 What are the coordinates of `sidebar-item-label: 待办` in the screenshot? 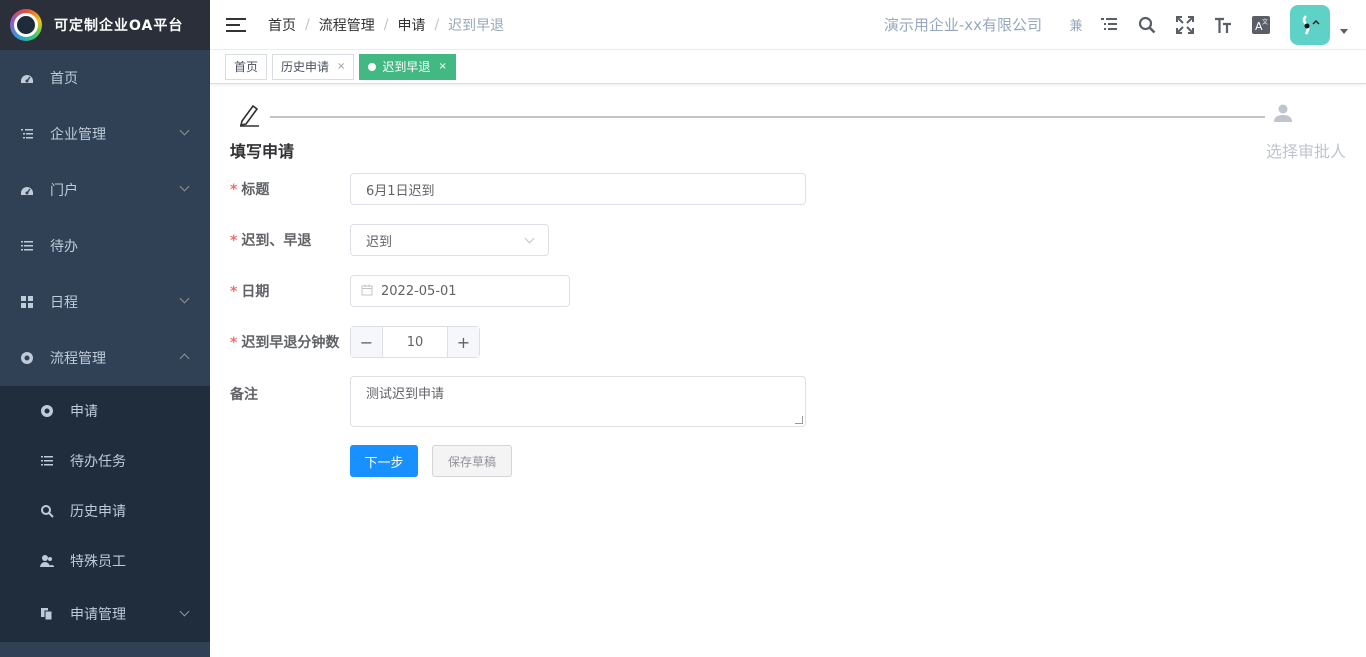 It's located at (64, 247).